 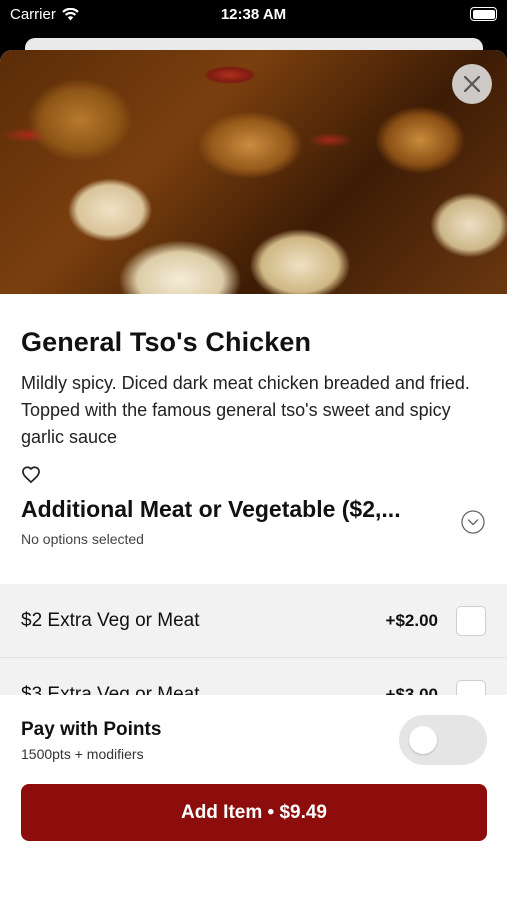 I want to click on list-item: $3 Extra Veg or Meat +$3.00, so click(x=253, y=678).